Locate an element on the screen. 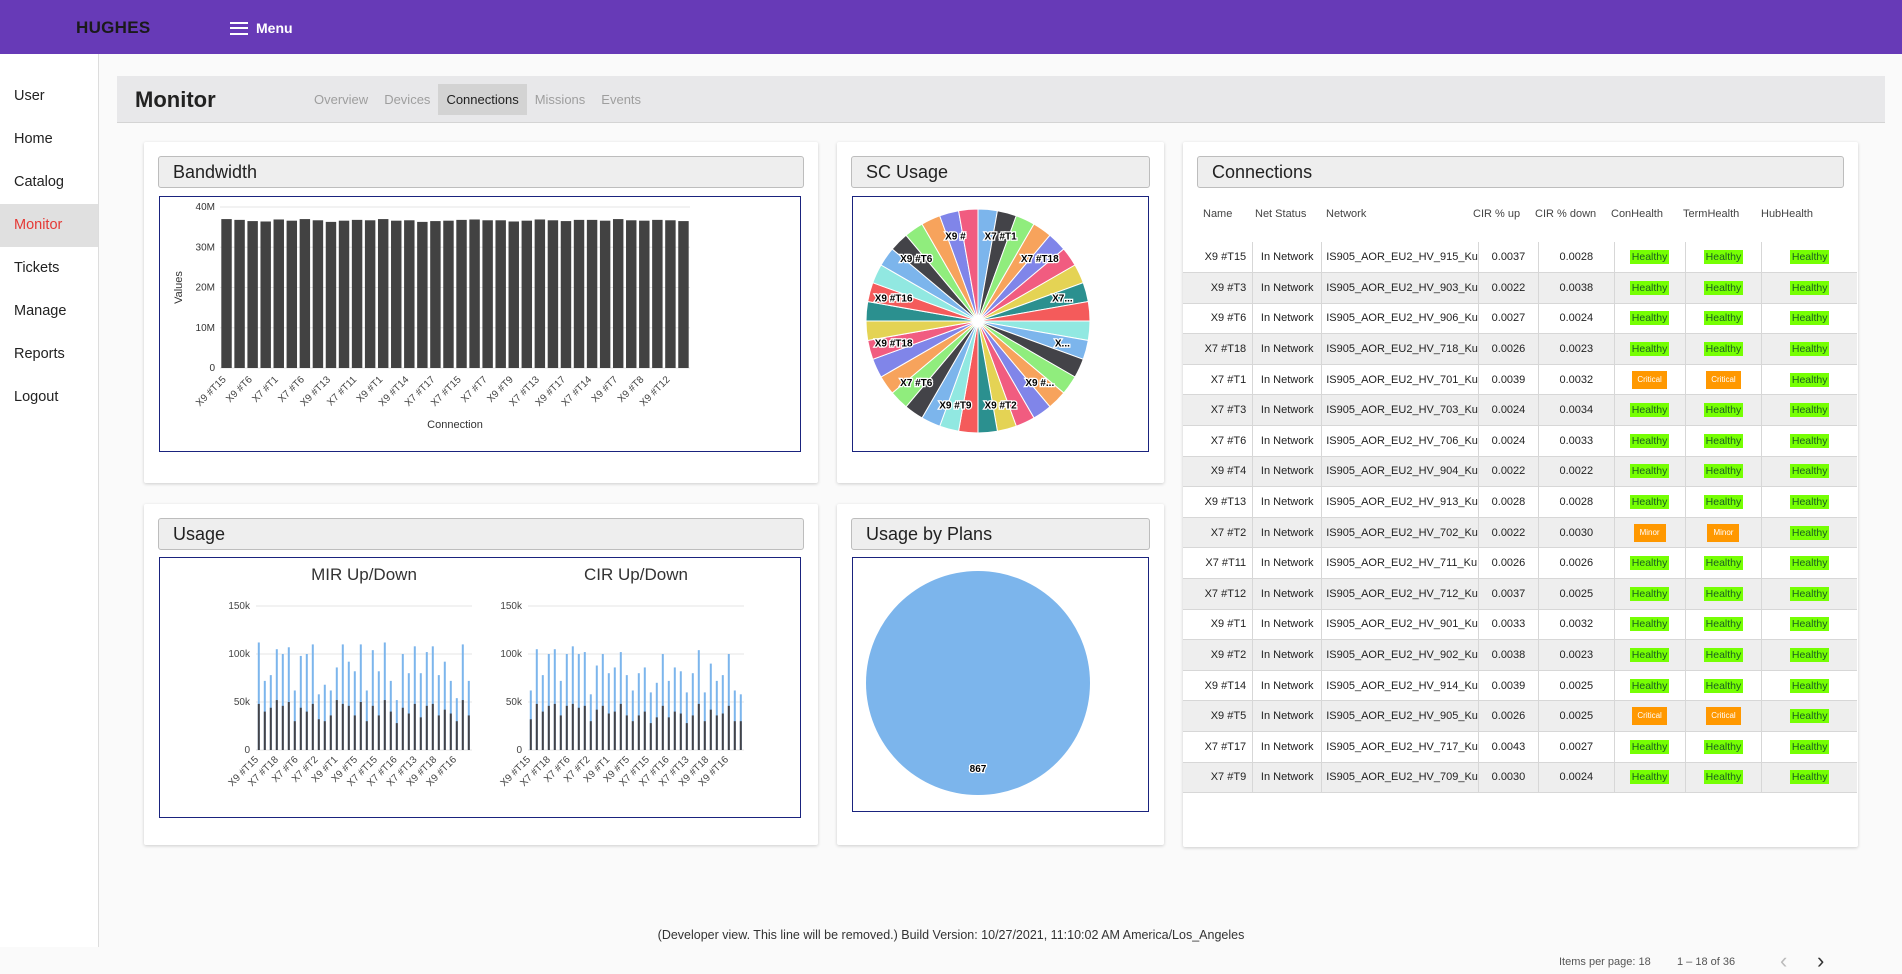 The width and height of the screenshot is (1902, 974). cell-network: IS905_AOR_EU2_HV_914_Ku is located at coordinates (1400, 686).